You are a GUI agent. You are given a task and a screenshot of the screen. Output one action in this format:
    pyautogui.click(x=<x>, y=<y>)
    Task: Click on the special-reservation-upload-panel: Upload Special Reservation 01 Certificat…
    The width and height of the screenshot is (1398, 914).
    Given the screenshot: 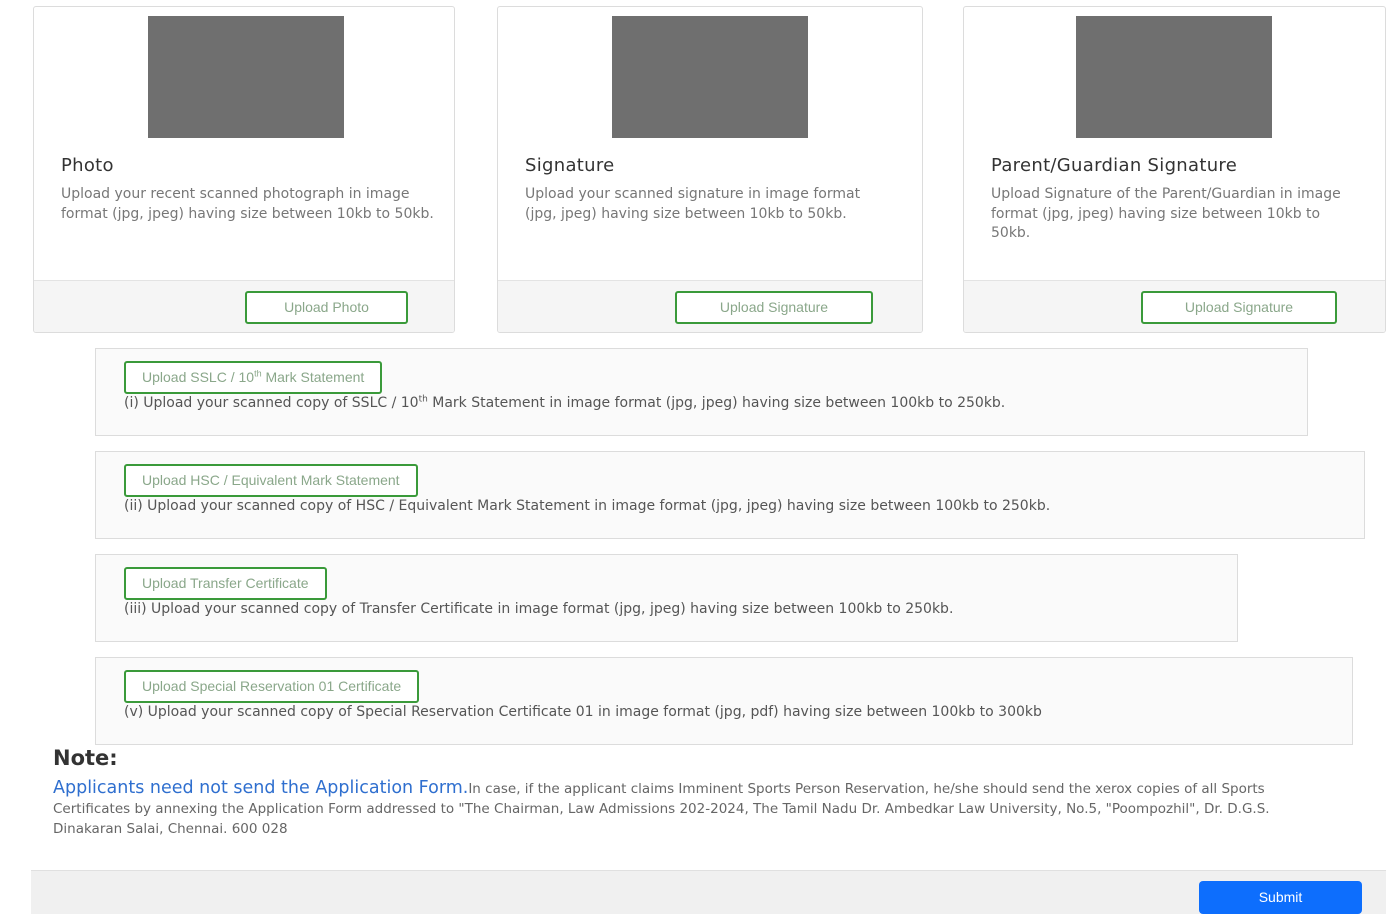 What is the action you would take?
    pyautogui.click(x=724, y=701)
    